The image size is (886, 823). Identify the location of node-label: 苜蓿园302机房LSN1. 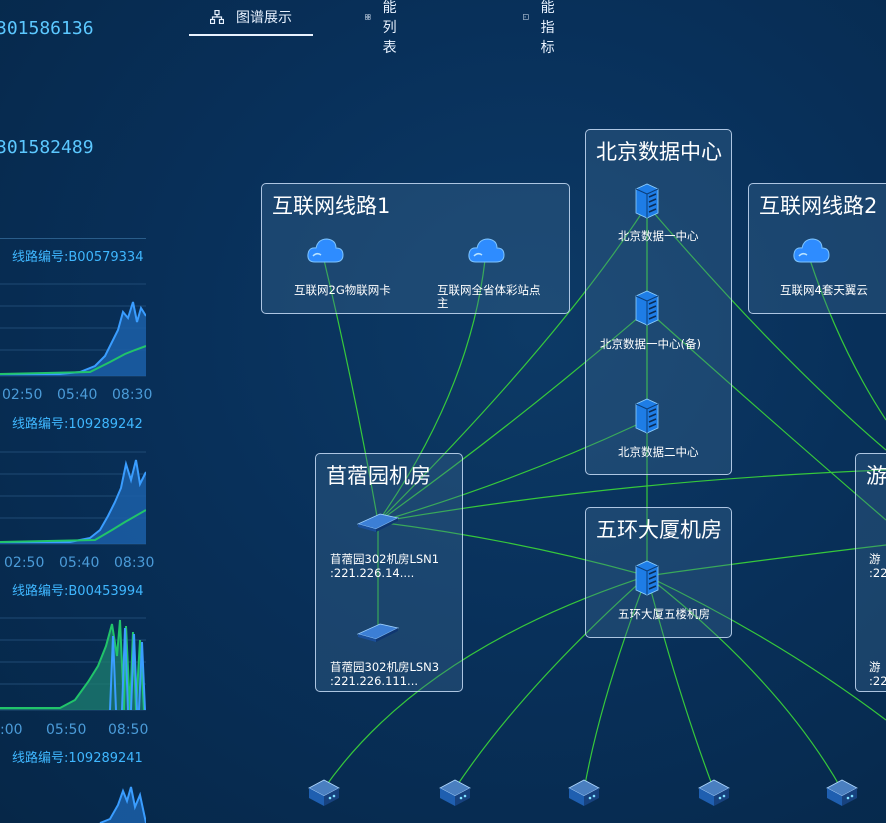
(385, 559).